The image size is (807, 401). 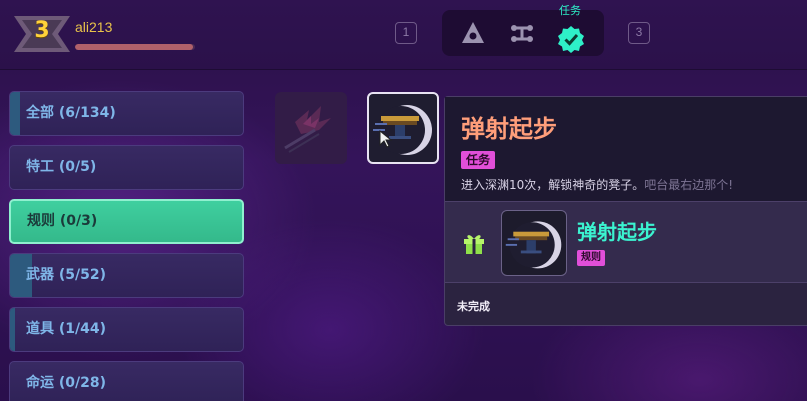 What do you see at coordinates (66, 275) in the screenshot?
I see `category-label: 武器 (5/52)` at bounding box center [66, 275].